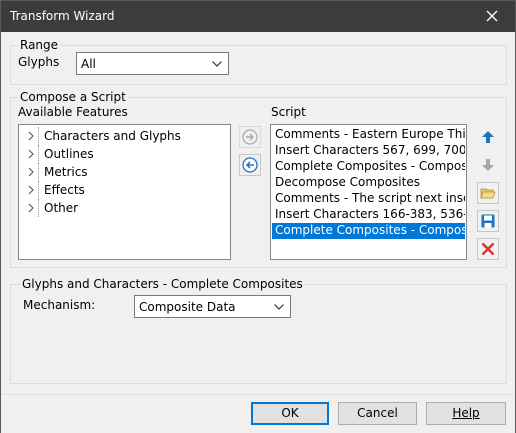 Image resolution: width=516 pixels, height=433 pixels. I want to click on add-to-script-button, so click(250, 137).